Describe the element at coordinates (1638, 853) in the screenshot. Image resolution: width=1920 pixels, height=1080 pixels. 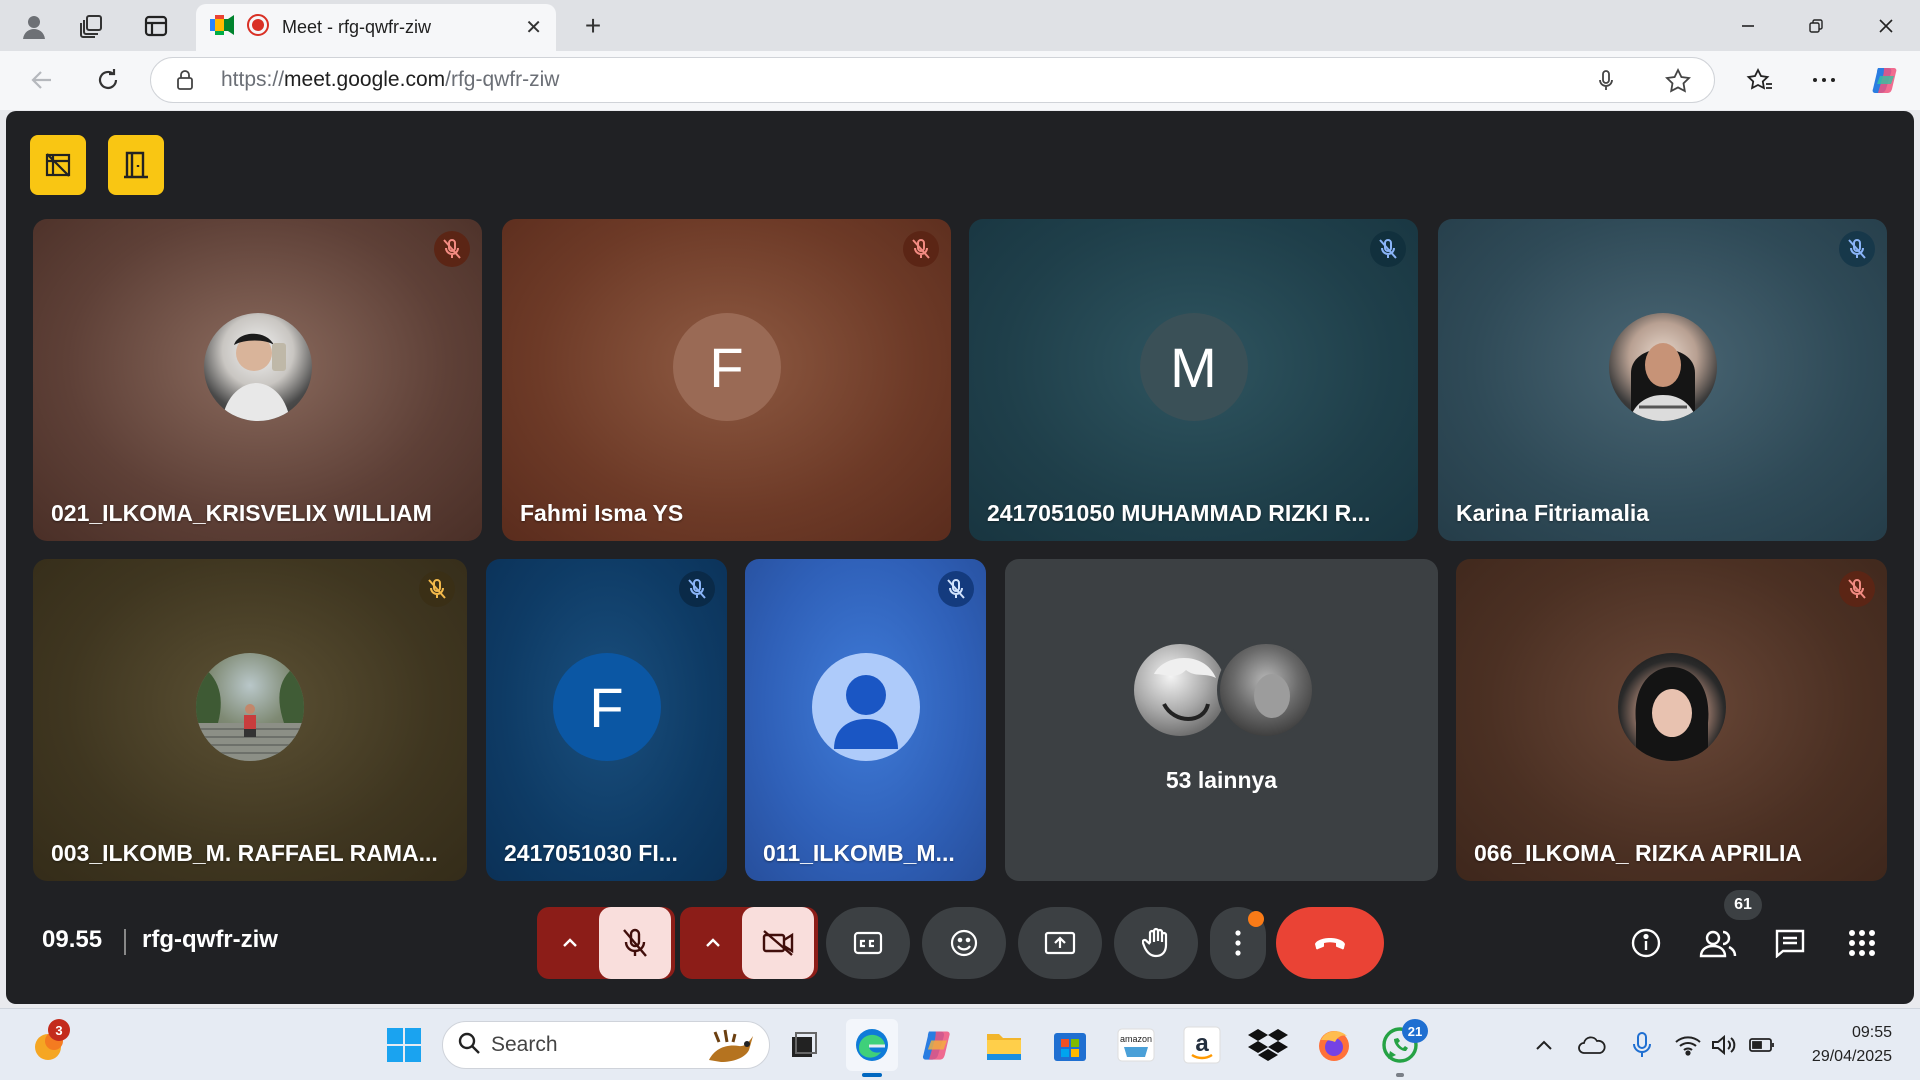
I see `participant-name: 066_ILKOMA_ RIZKA APRILIA` at that location.